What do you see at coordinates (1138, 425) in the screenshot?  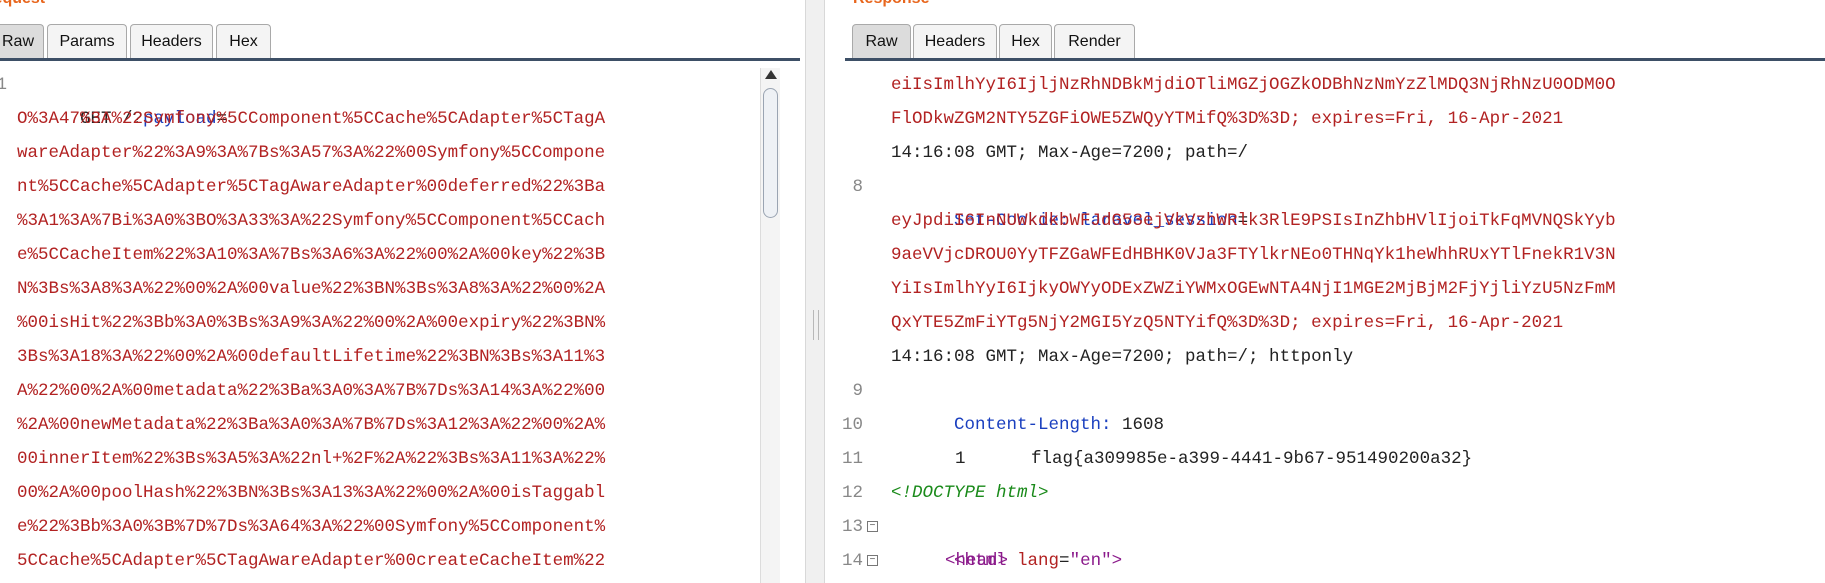 I see `header-value: 1608` at bounding box center [1138, 425].